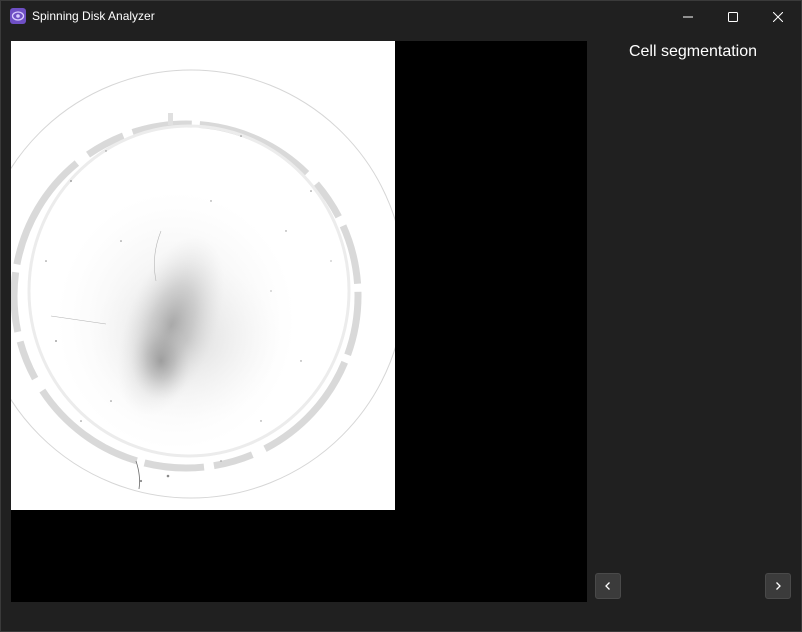  I want to click on title-bar: Spinning Disk Analyzer, so click(401, 16).